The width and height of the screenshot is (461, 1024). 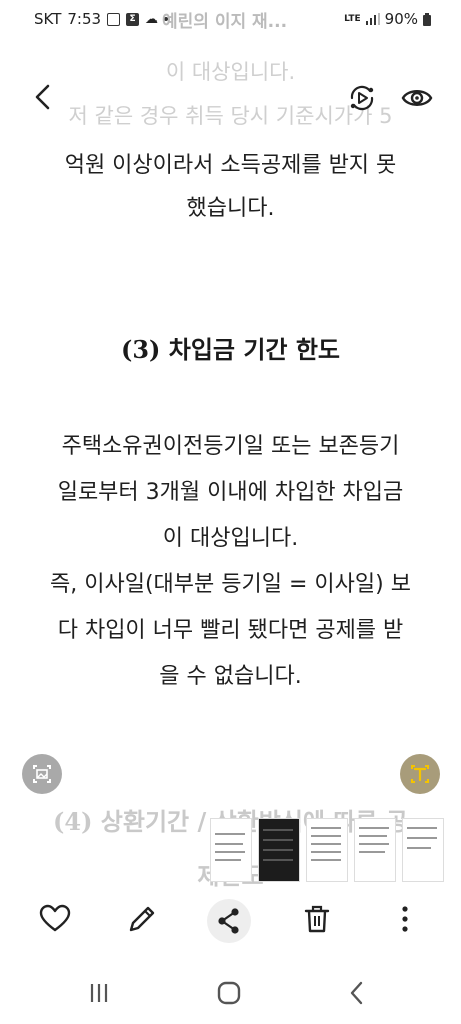 I want to click on back-chevron-icon, so click(x=43, y=97).